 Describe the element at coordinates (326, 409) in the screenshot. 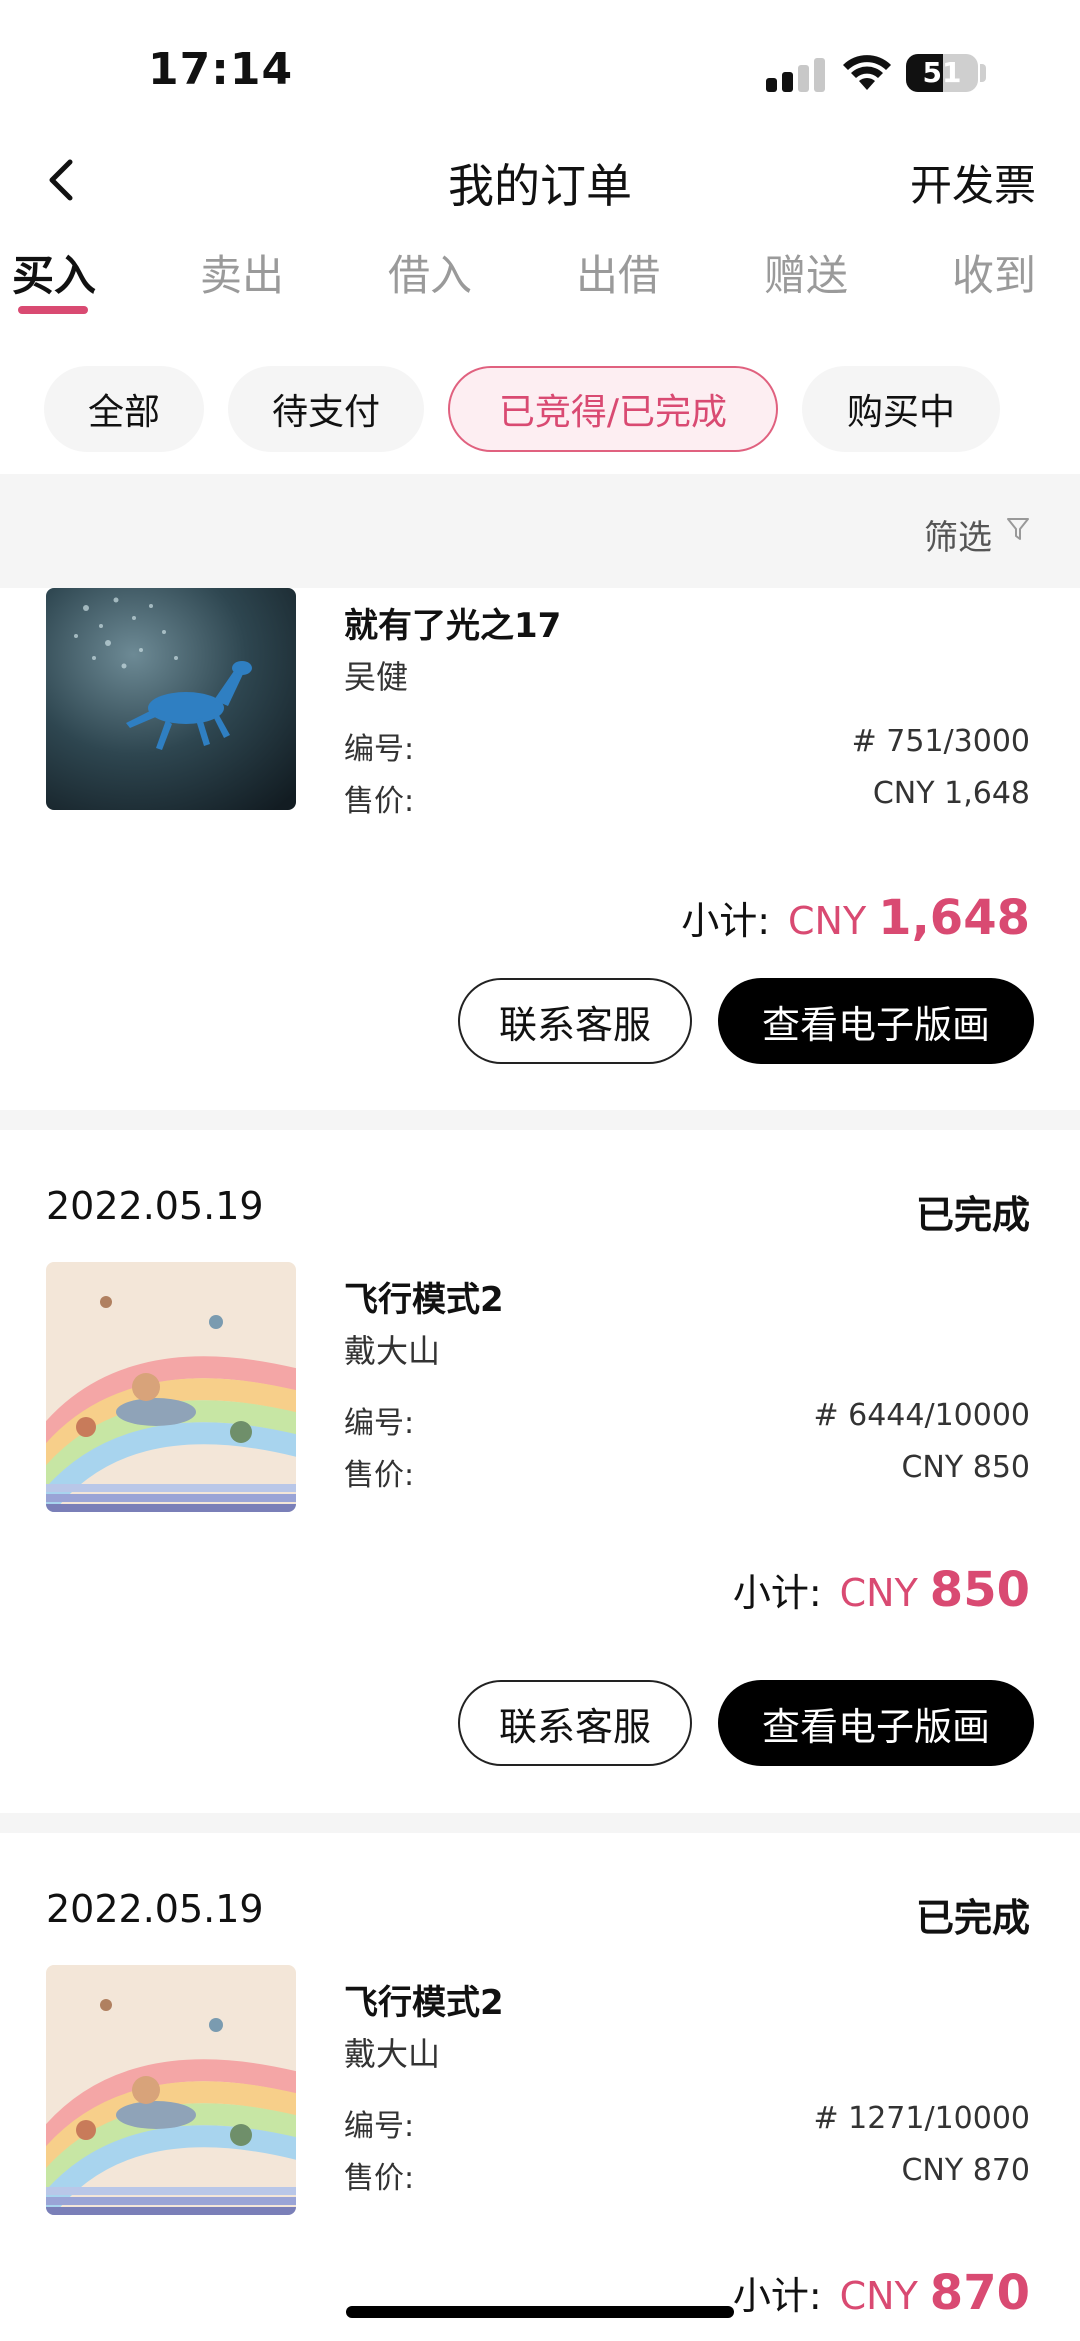

I see `chip-pending-payment: 待支付` at that location.